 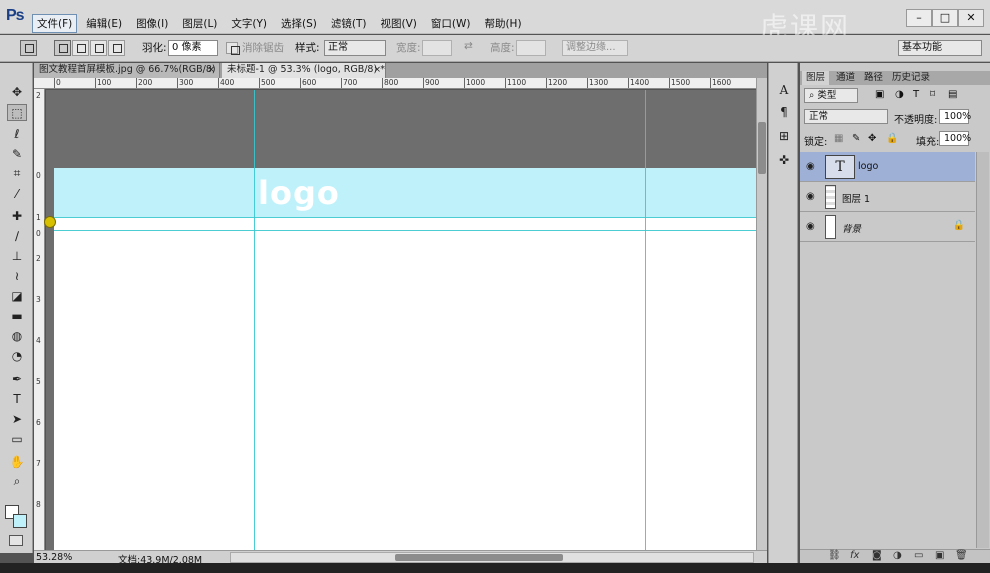 I want to click on vertical-scroll-thumb, so click(x=762, y=148).